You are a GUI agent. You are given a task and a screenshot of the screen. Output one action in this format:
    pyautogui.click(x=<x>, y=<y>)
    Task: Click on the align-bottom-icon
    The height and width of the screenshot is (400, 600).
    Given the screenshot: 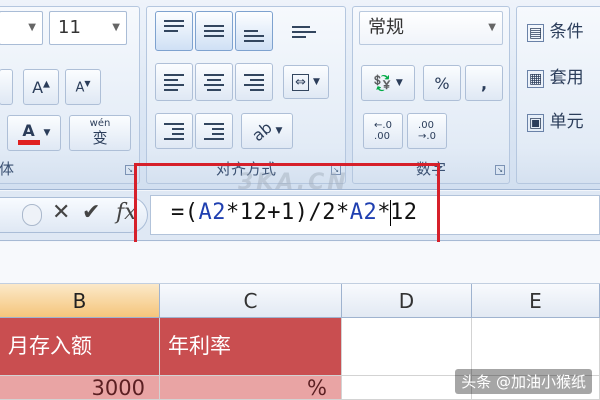 What is the action you would take?
    pyautogui.click(x=254, y=36)
    